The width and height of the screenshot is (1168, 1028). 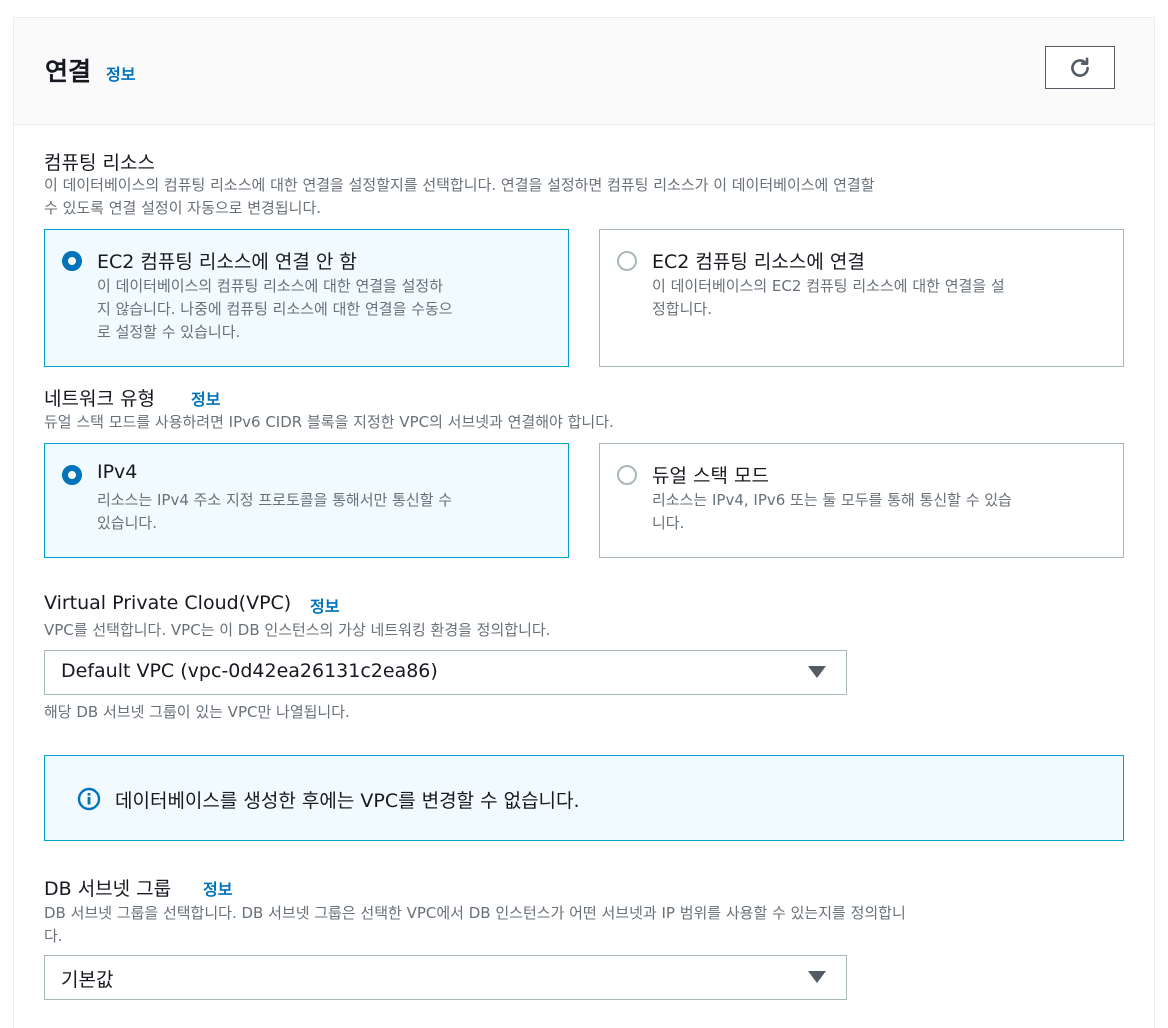 I want to click on tile-desc-line: 로 설정할 수 있습니다., so click(x=169, y=332).